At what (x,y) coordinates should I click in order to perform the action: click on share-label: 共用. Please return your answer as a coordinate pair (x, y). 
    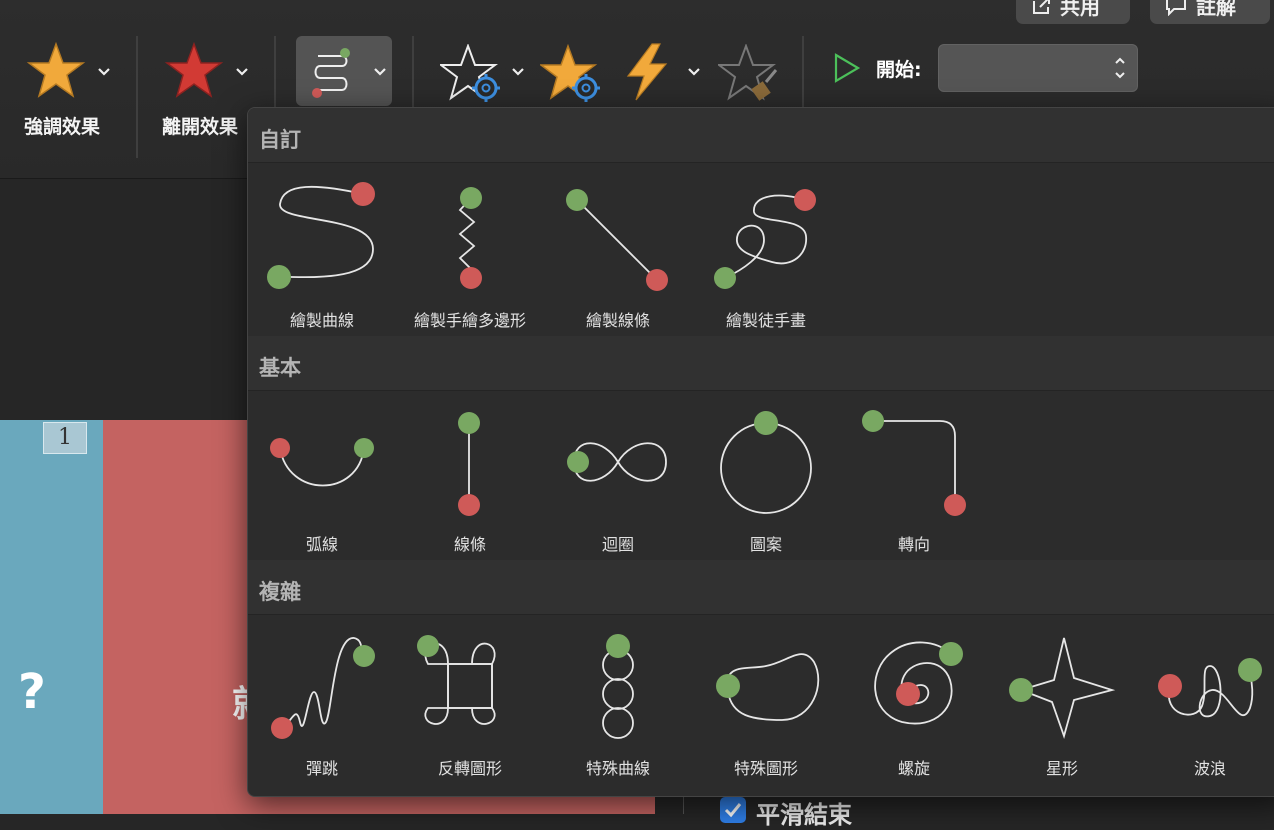
    Looking at the image, I should click on (1080, 9).